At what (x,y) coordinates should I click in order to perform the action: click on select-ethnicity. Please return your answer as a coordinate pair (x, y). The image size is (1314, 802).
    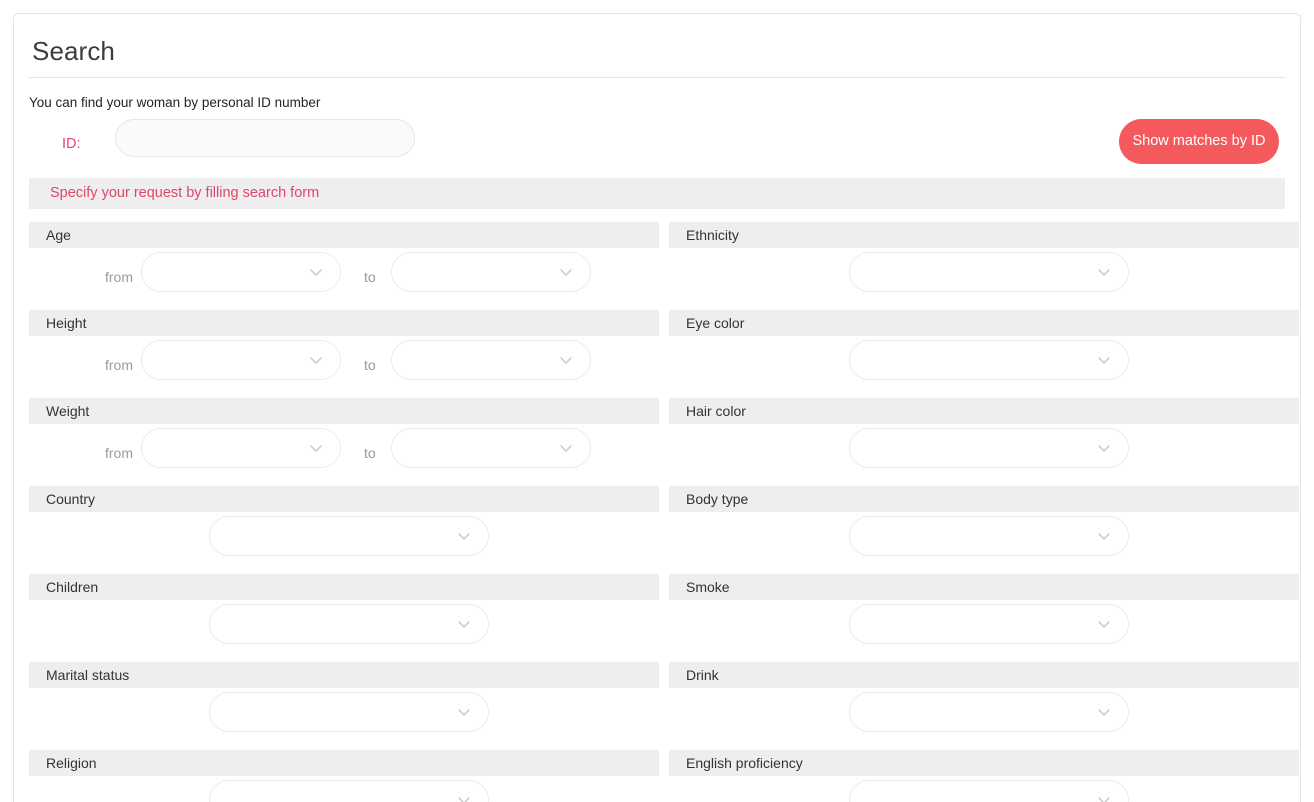
    Looking at the image, I should click on (989, 272).